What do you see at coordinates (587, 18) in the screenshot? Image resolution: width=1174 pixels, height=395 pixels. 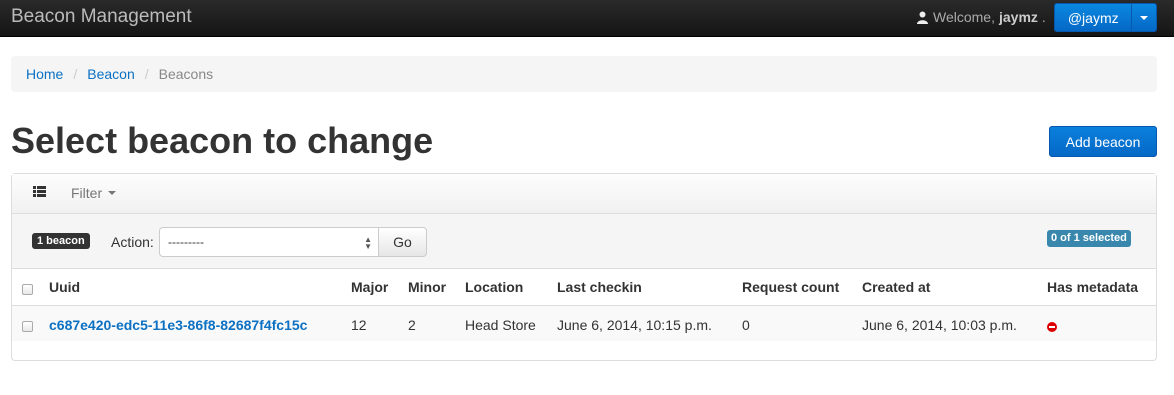 I see `top-navbar: Beacon Management Welcome, jaymz. @jaymz` at bounding box center [587, 18].